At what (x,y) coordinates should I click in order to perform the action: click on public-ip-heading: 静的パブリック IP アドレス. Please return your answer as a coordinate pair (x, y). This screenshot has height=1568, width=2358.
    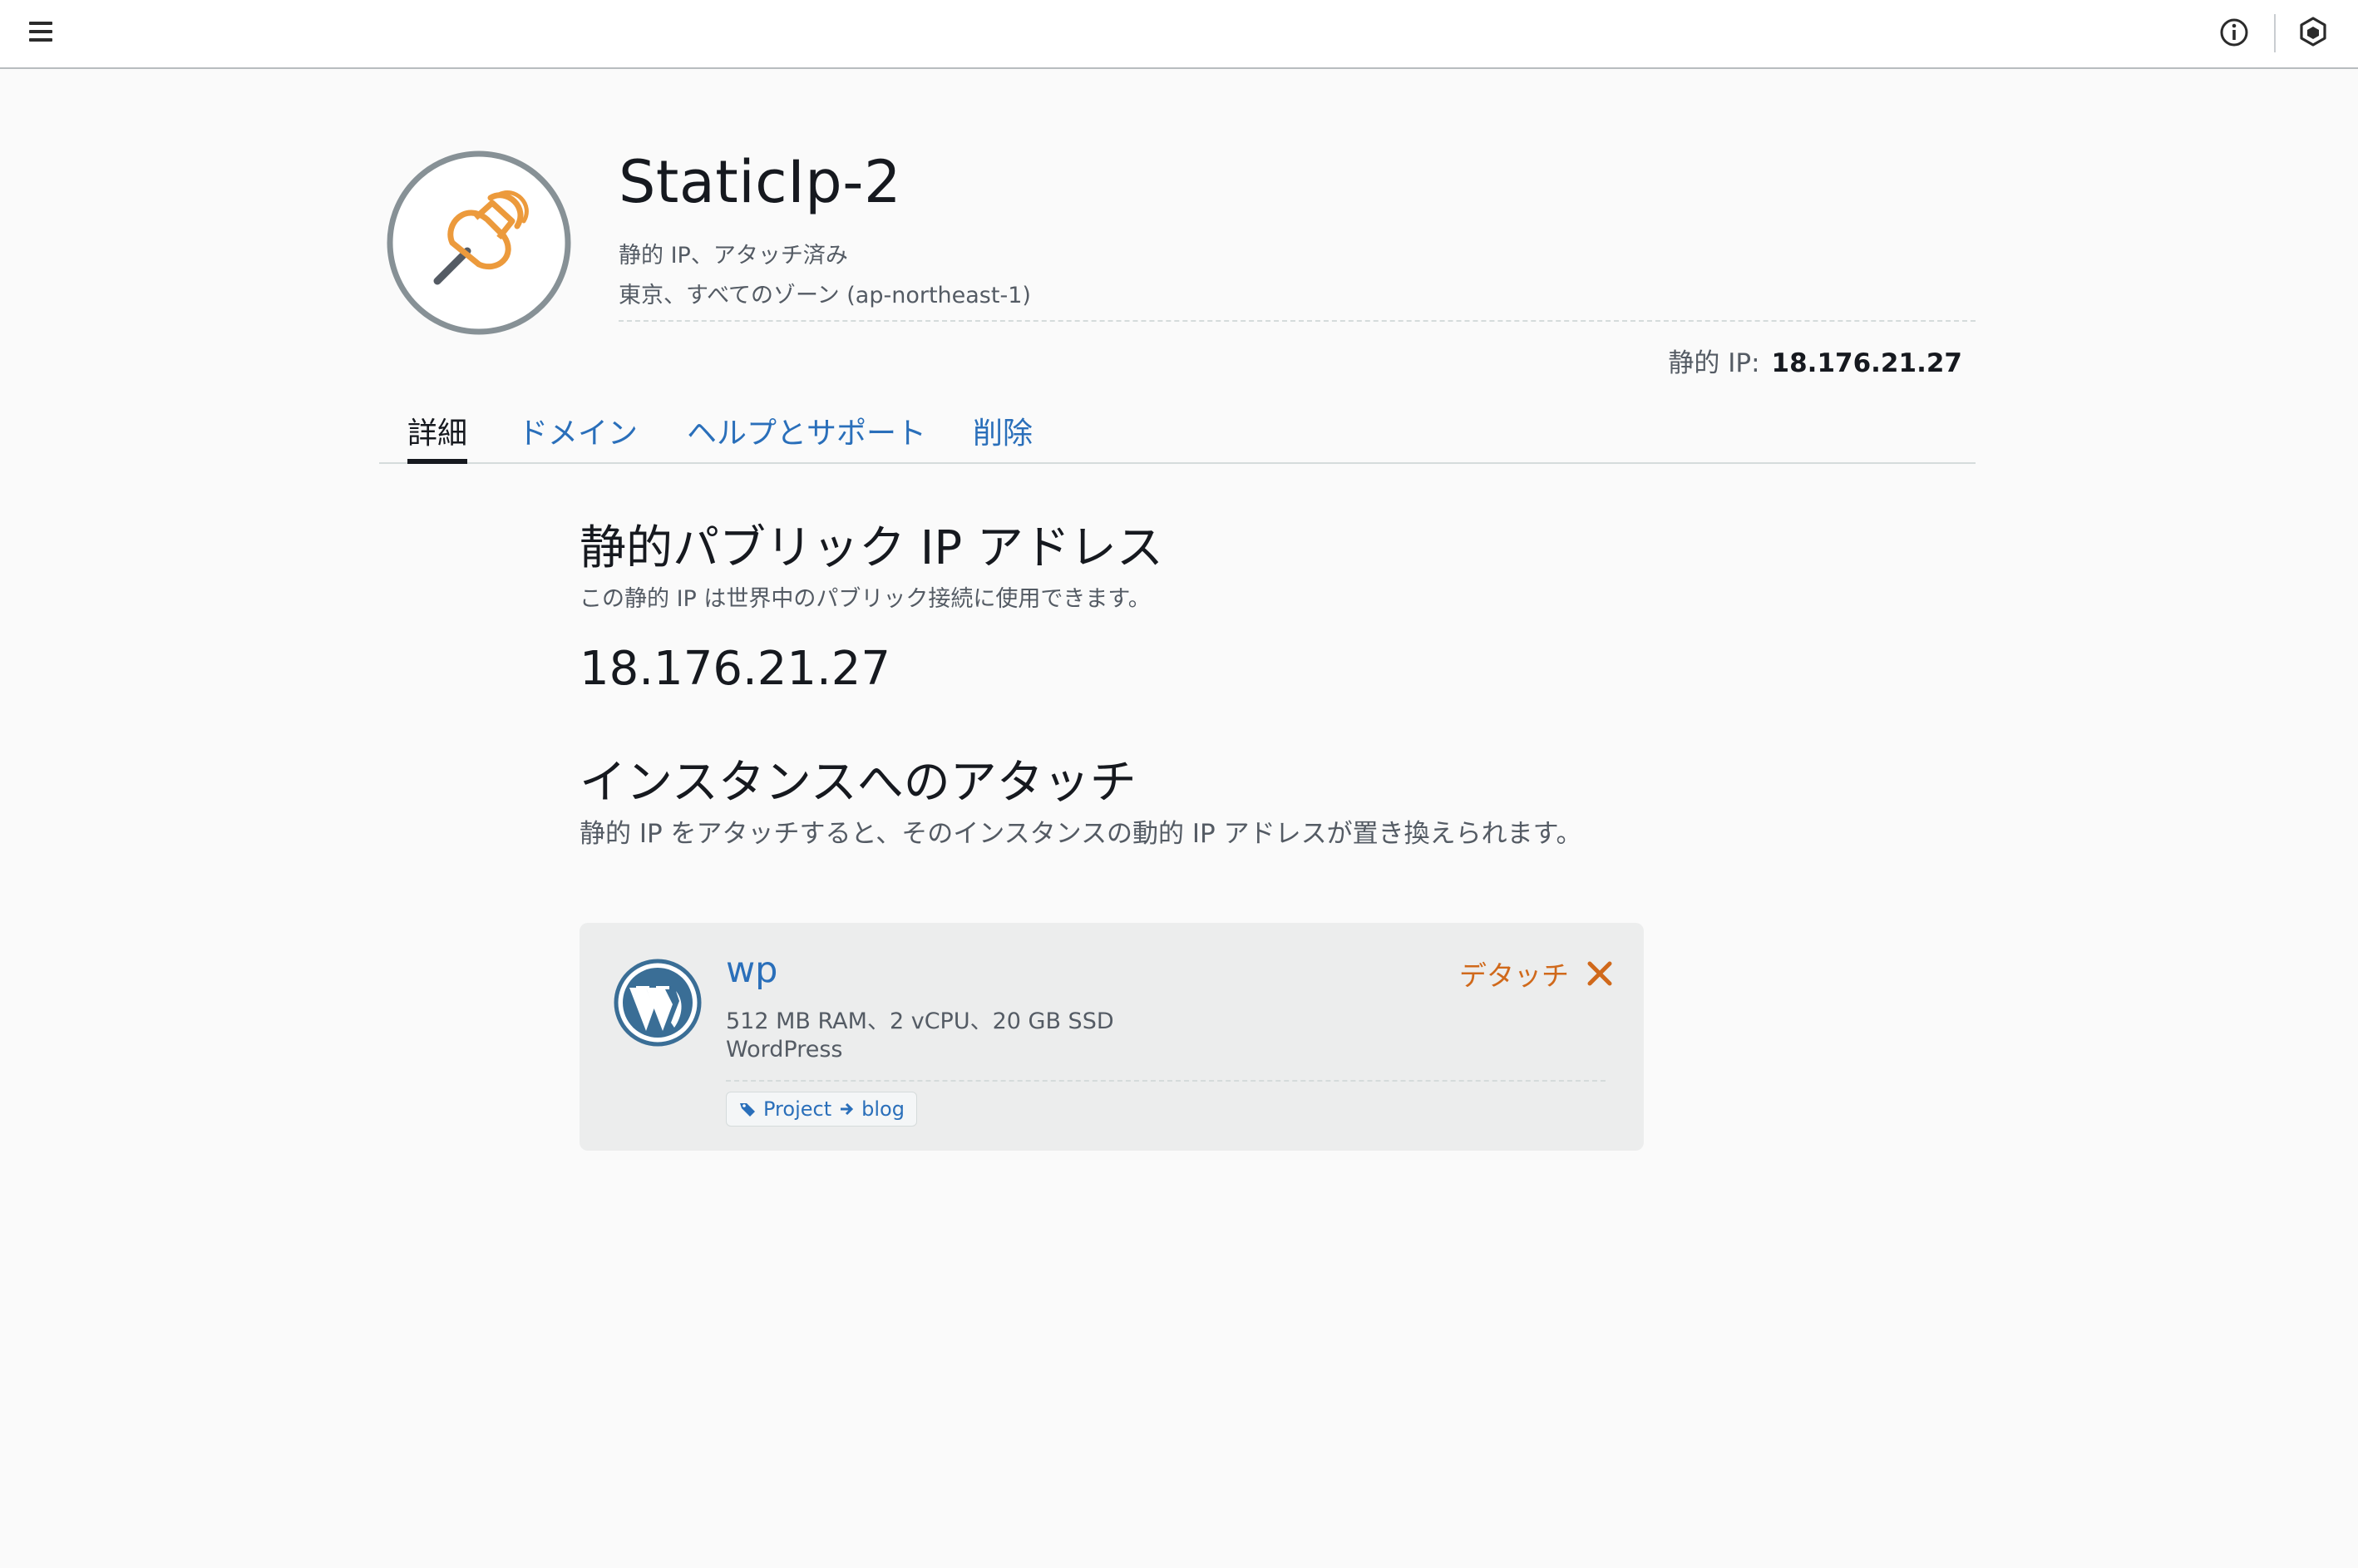
    Looking at the image, I should click on (872, 548).